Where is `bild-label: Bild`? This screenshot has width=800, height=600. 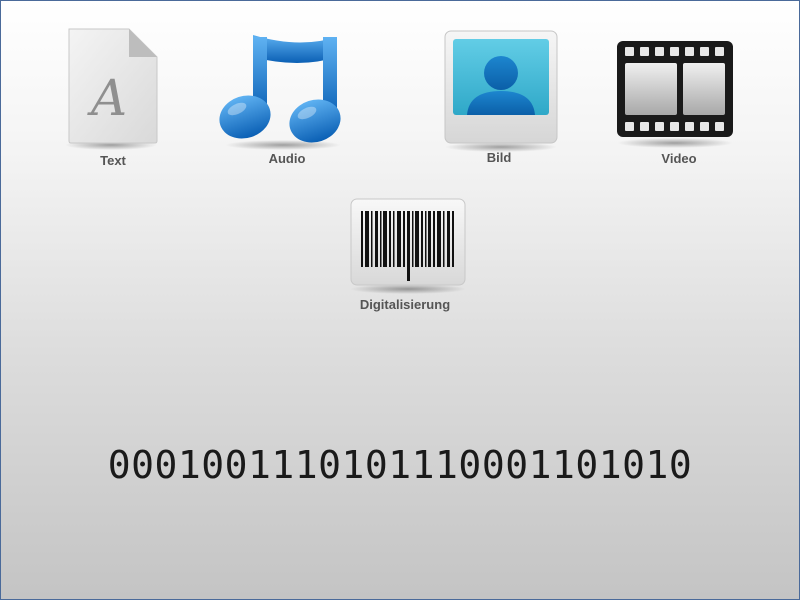 bild-label: Bild is located at coordinates (499, 157).